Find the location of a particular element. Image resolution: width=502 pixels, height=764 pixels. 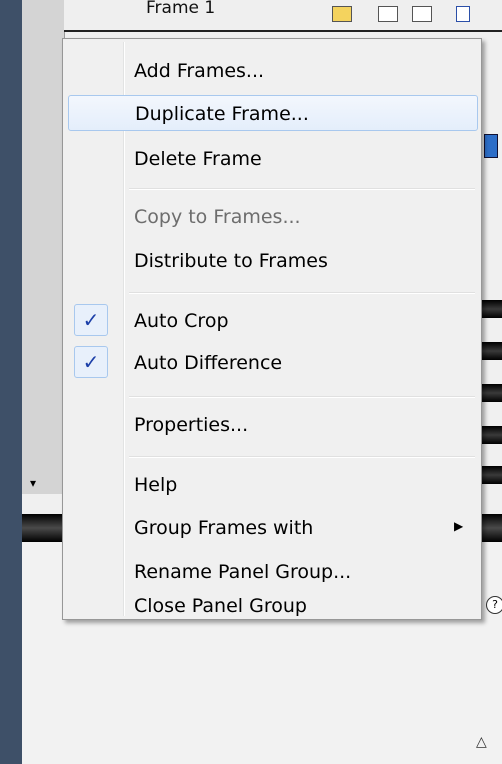

menu-item-delete-frame: Delete Frame is located at coordinates (273, 159).